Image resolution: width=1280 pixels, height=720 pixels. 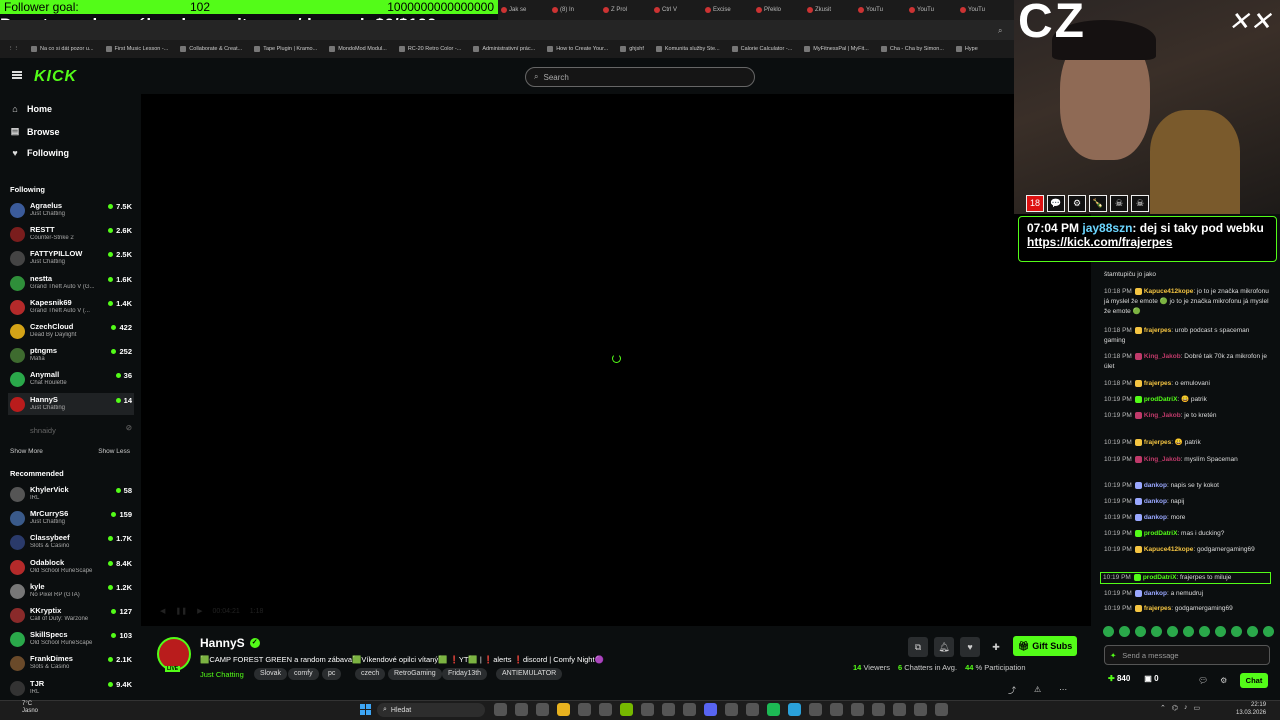 What do you see at coordinates (71, 431) in the screenshot?
I see `sidebar-channel-offline: shnaidy ⊘` at bounding box center [71, 431].